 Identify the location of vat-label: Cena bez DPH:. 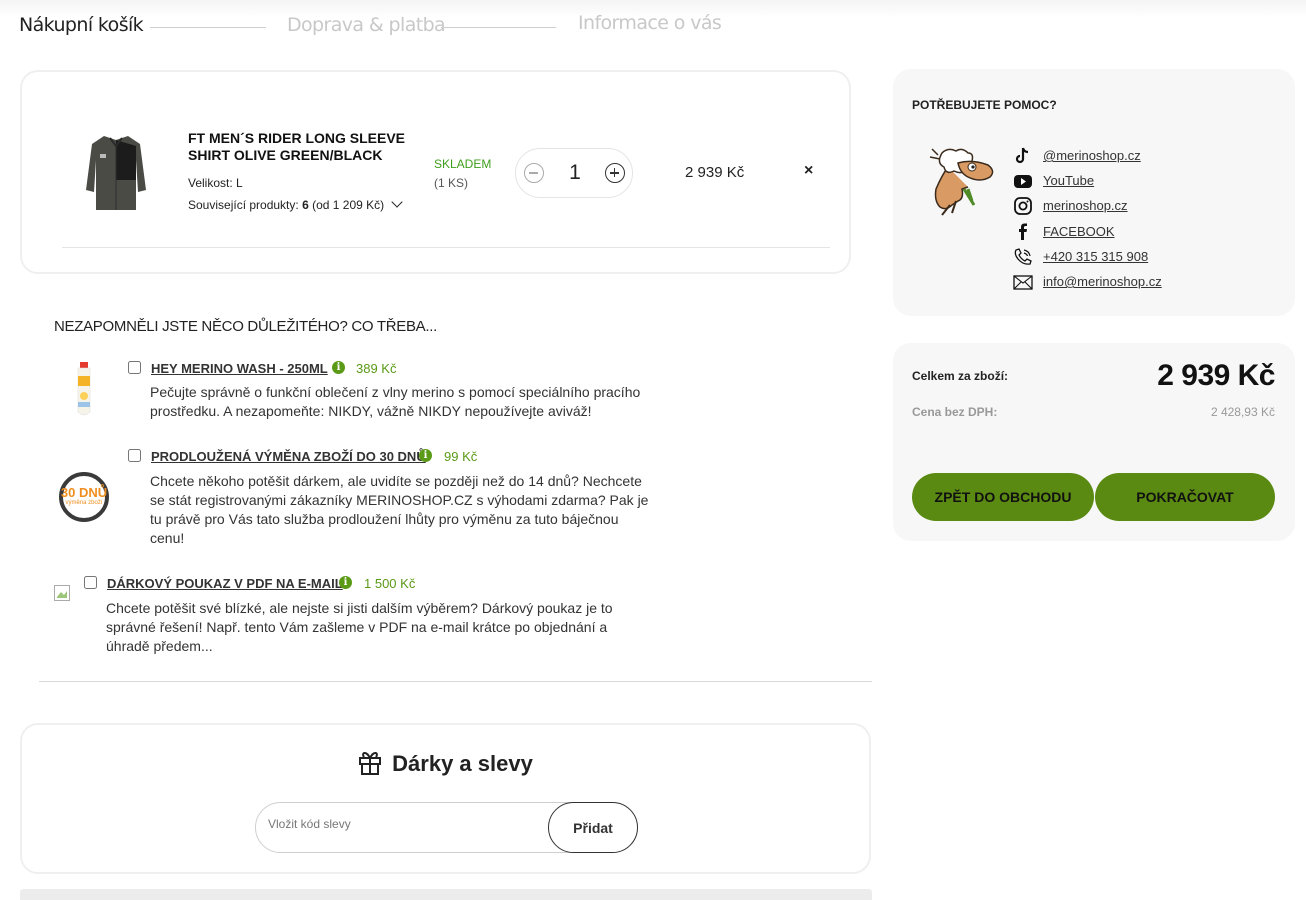
(955, 412).